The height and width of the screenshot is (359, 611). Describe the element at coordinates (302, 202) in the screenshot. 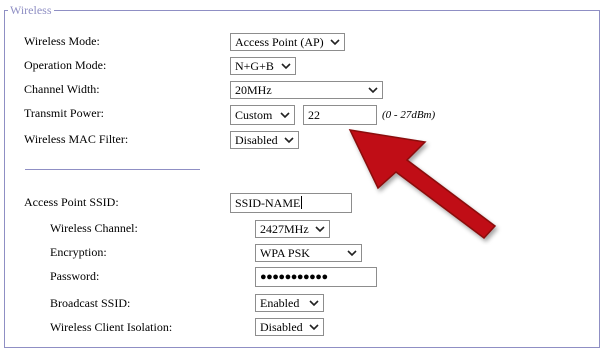

I see `text-cursor` at that location.